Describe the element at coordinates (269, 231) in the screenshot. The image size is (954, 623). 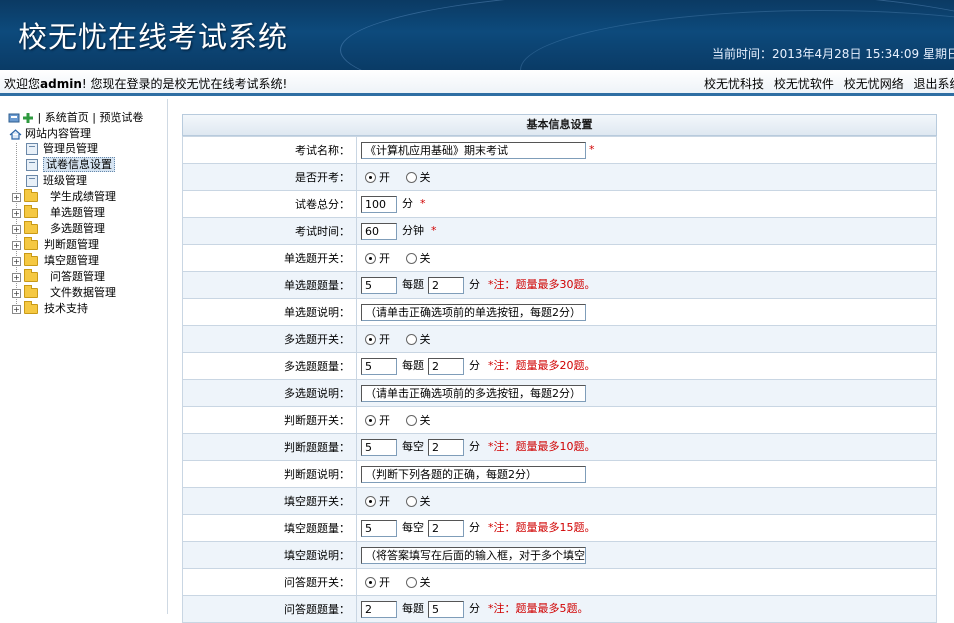
I see `field-label: 考试时间：` at that location.